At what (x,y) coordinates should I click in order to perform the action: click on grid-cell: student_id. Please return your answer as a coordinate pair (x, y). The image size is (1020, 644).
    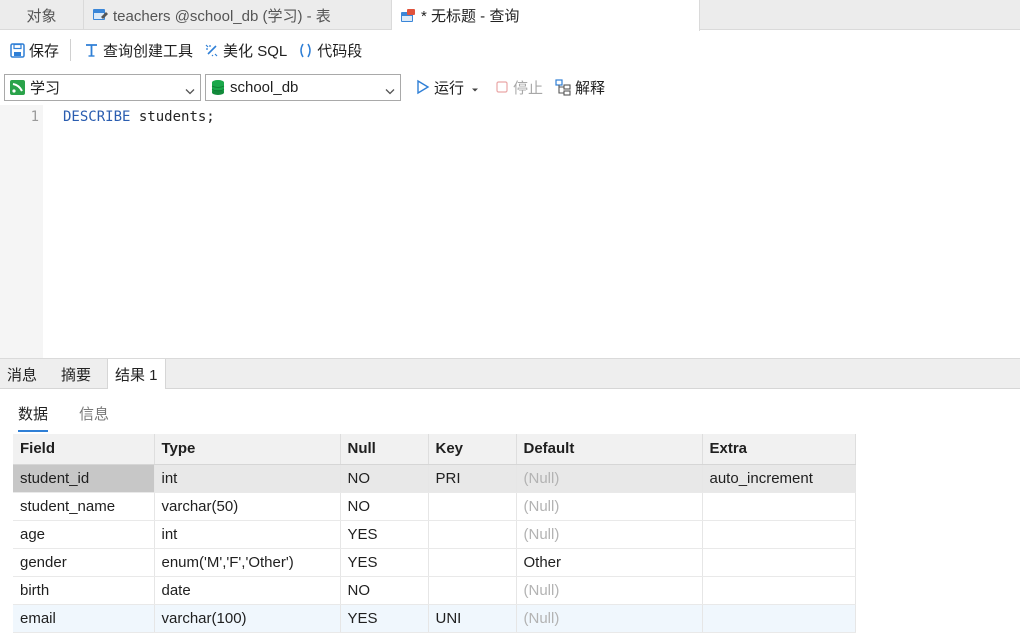
    Looking at the image, I should click on (84, 478).